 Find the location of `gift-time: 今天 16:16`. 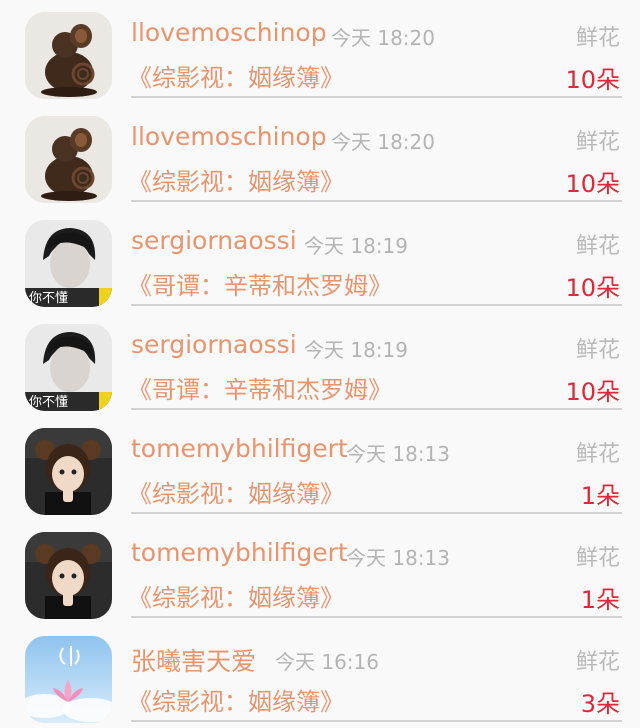

gift-time: 今天 16:16 is located at coordinates (327, 662).